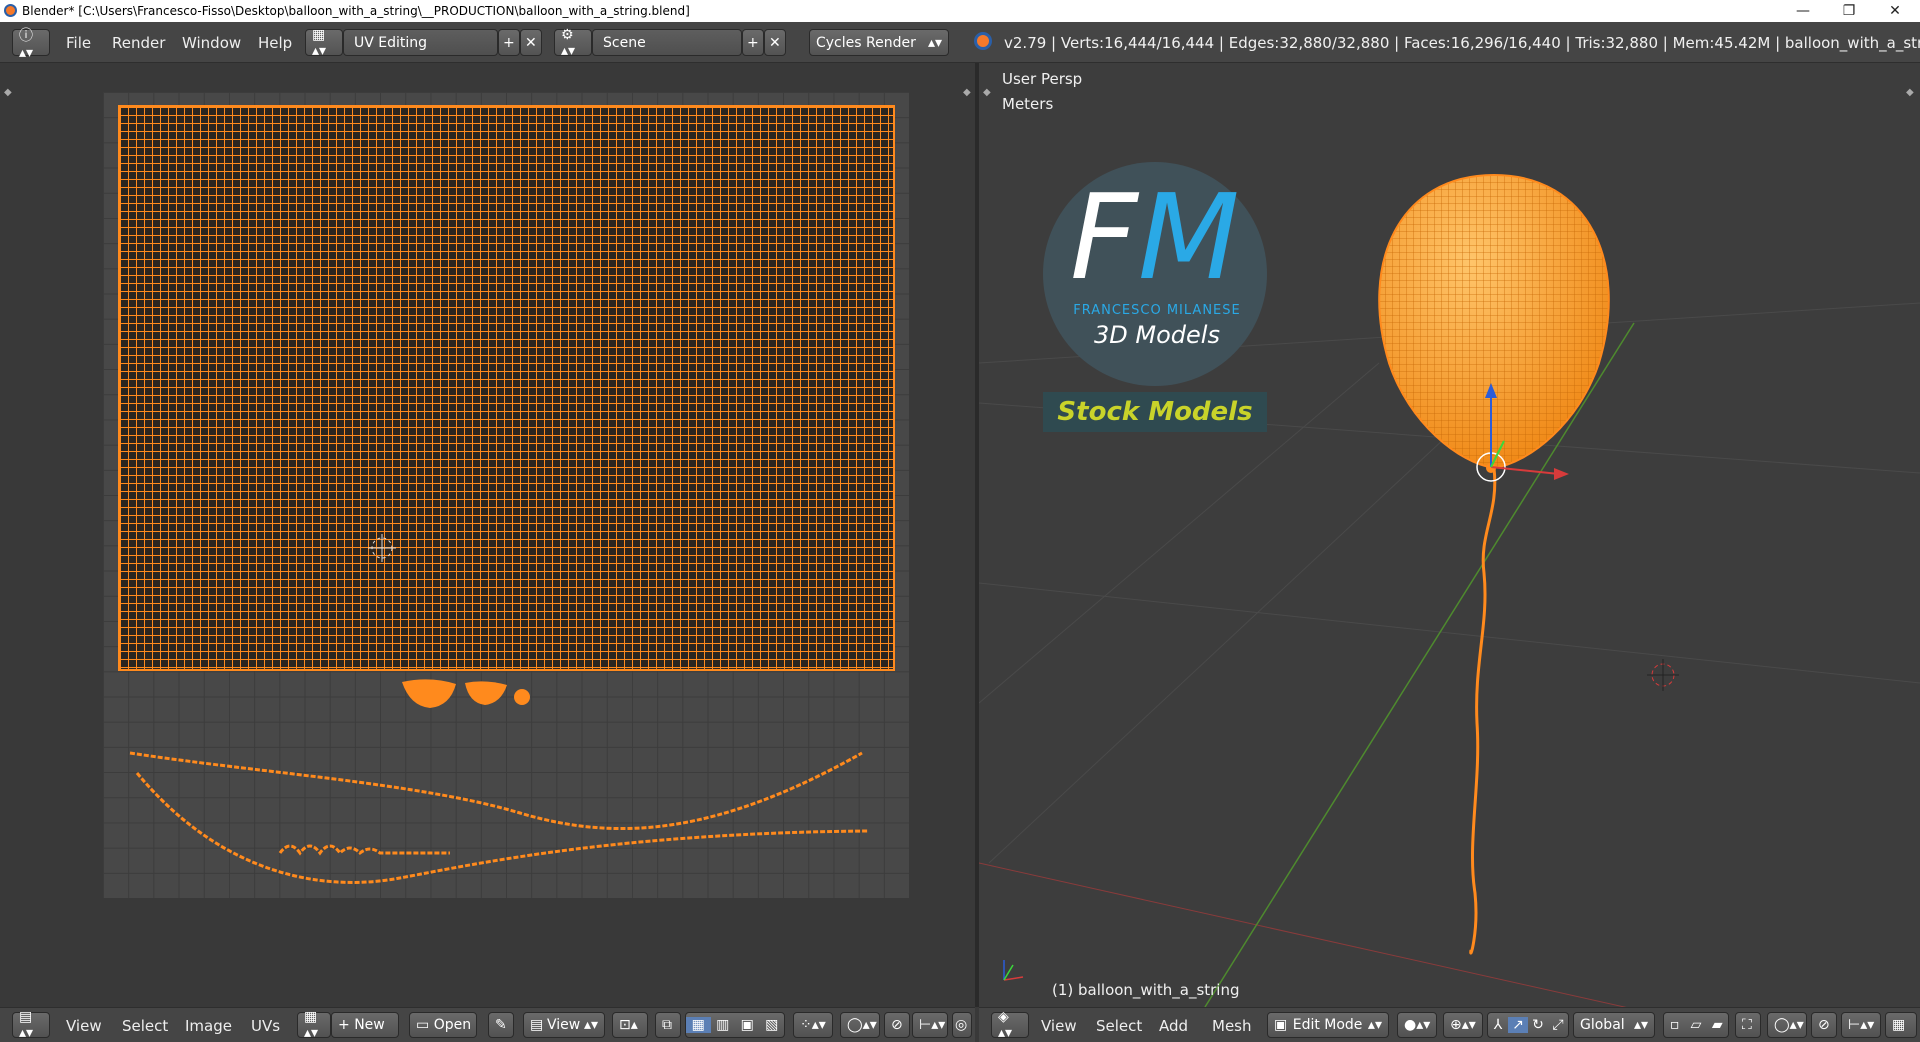 The height and width of the screenshot is (1042, 1920). Describe the element at coordinates (10, 10) in the screenshot. I see `blender-logo-icon` at that location.